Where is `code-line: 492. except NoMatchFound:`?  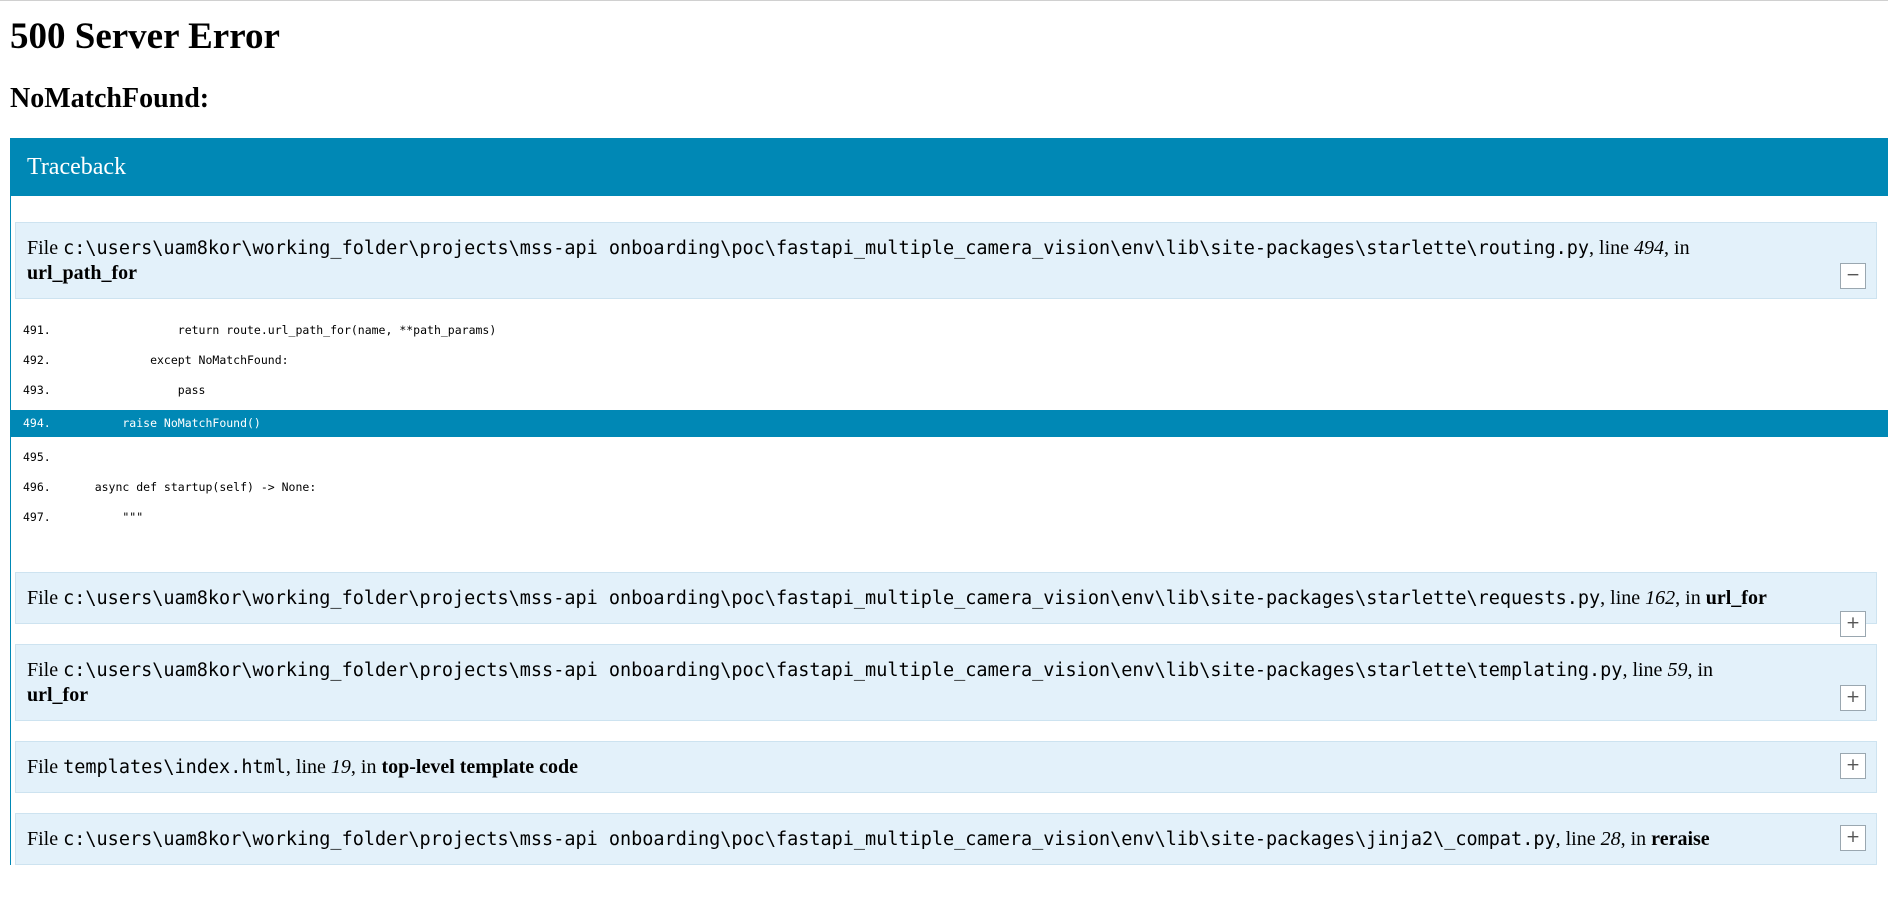
code-line: 492. except NoMatchFound: is located at coordinates (949, 360).